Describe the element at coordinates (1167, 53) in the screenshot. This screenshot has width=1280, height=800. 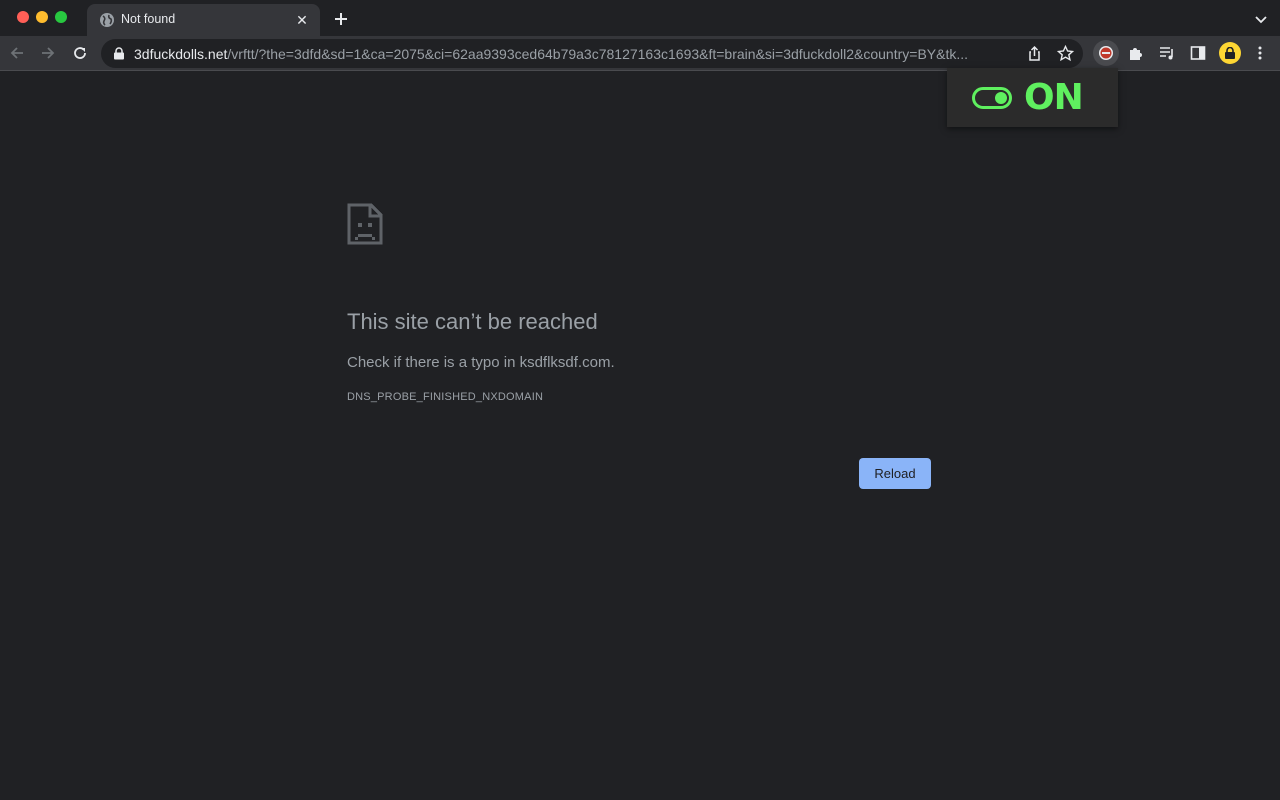
I see `reading-list-icon` at that location.